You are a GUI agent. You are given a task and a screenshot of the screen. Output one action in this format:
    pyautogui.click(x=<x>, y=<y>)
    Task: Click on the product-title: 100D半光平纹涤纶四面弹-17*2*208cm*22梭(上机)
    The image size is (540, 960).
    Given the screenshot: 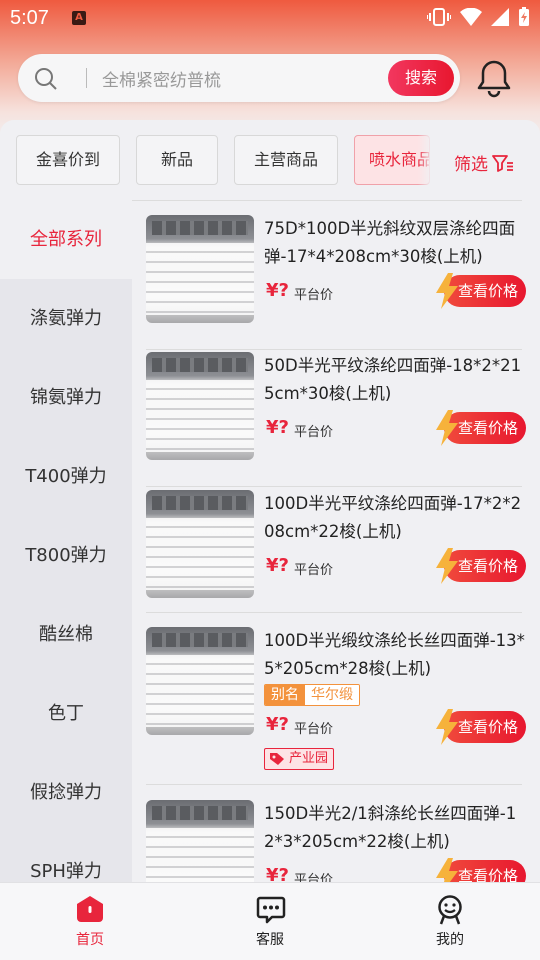 What is the action you would take?
    pyautogui.click(x=393, y=517)
    